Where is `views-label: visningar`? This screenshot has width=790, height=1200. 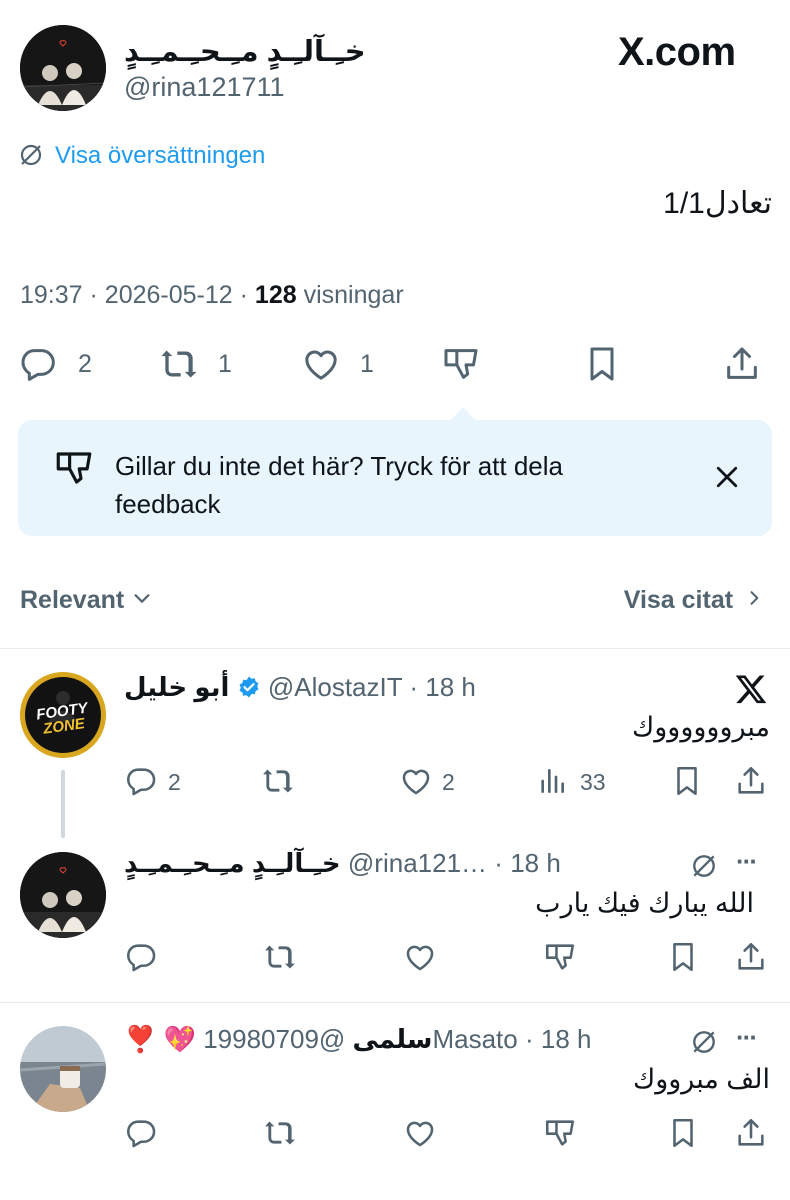 views-label: visningar is located at coordinates (353, 295).